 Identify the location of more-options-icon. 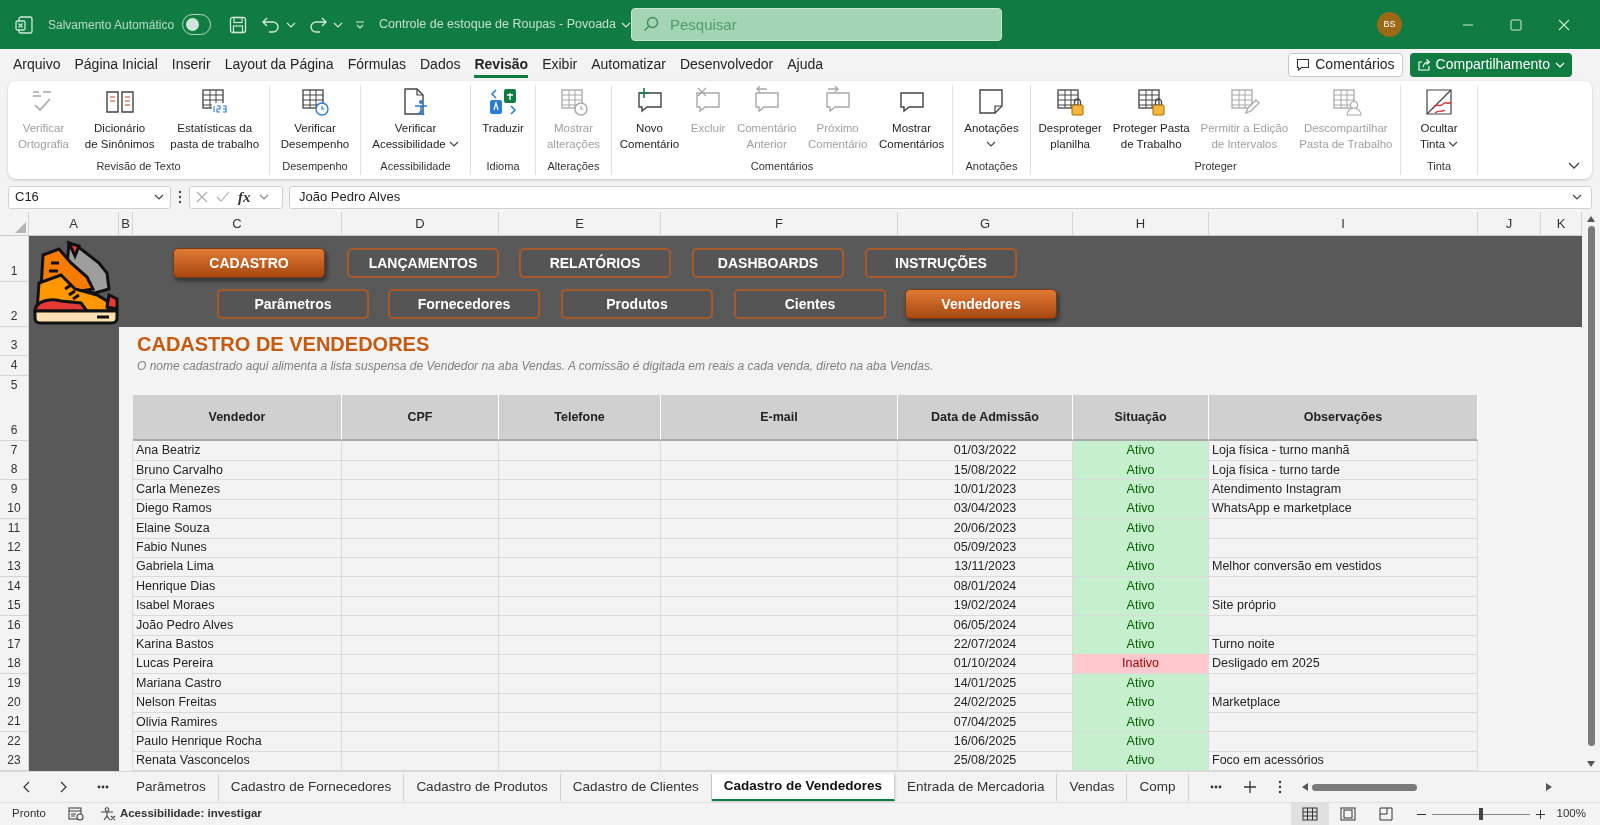
(1280, 787).